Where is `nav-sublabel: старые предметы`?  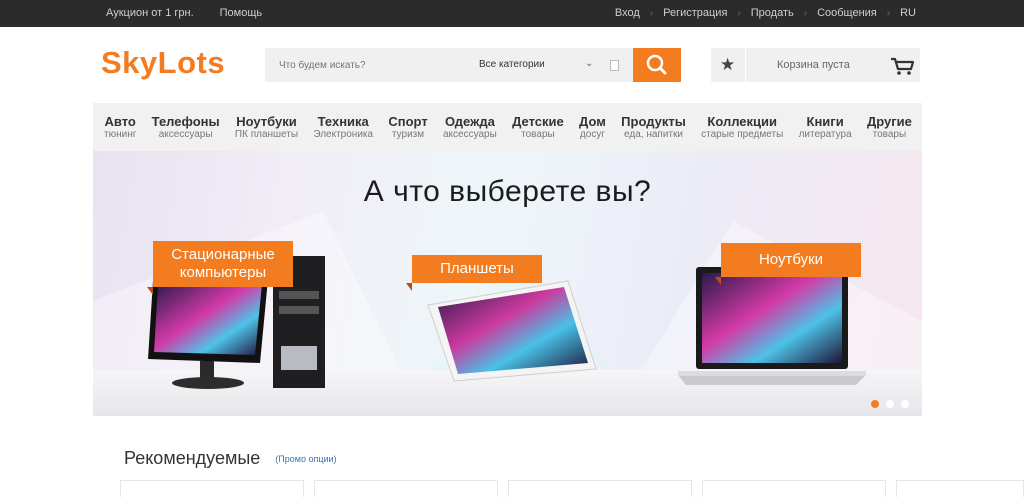 nav-sublabel: старые предметы is located at coordinates (742, 134).